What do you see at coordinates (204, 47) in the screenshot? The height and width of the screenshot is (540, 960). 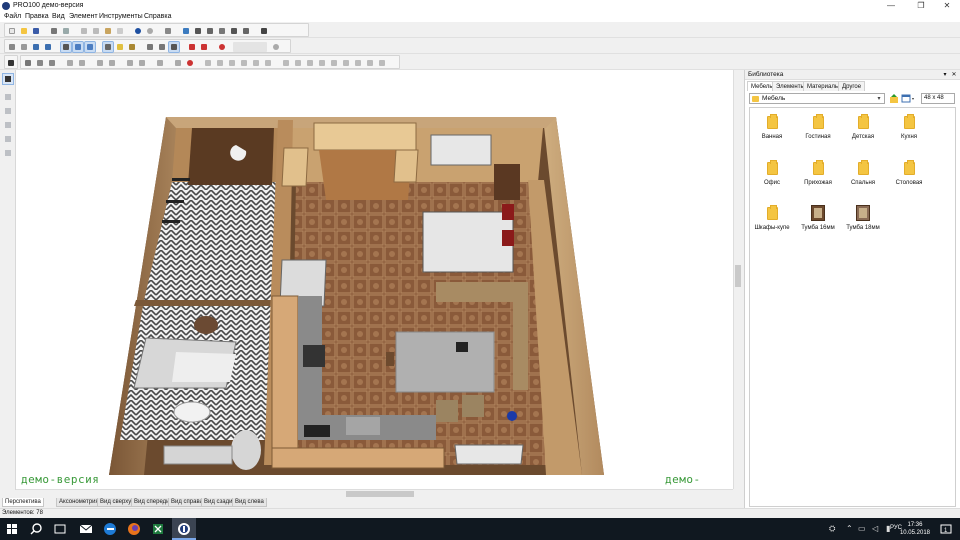 I see `snap-button` at bounding box center [204, 47].